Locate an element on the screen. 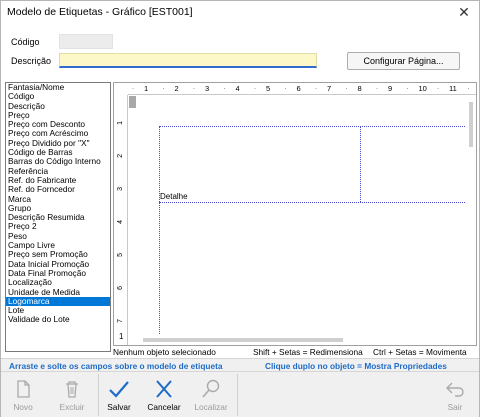  ruler-tick-label: 10 is located at coordinates (422, 88).